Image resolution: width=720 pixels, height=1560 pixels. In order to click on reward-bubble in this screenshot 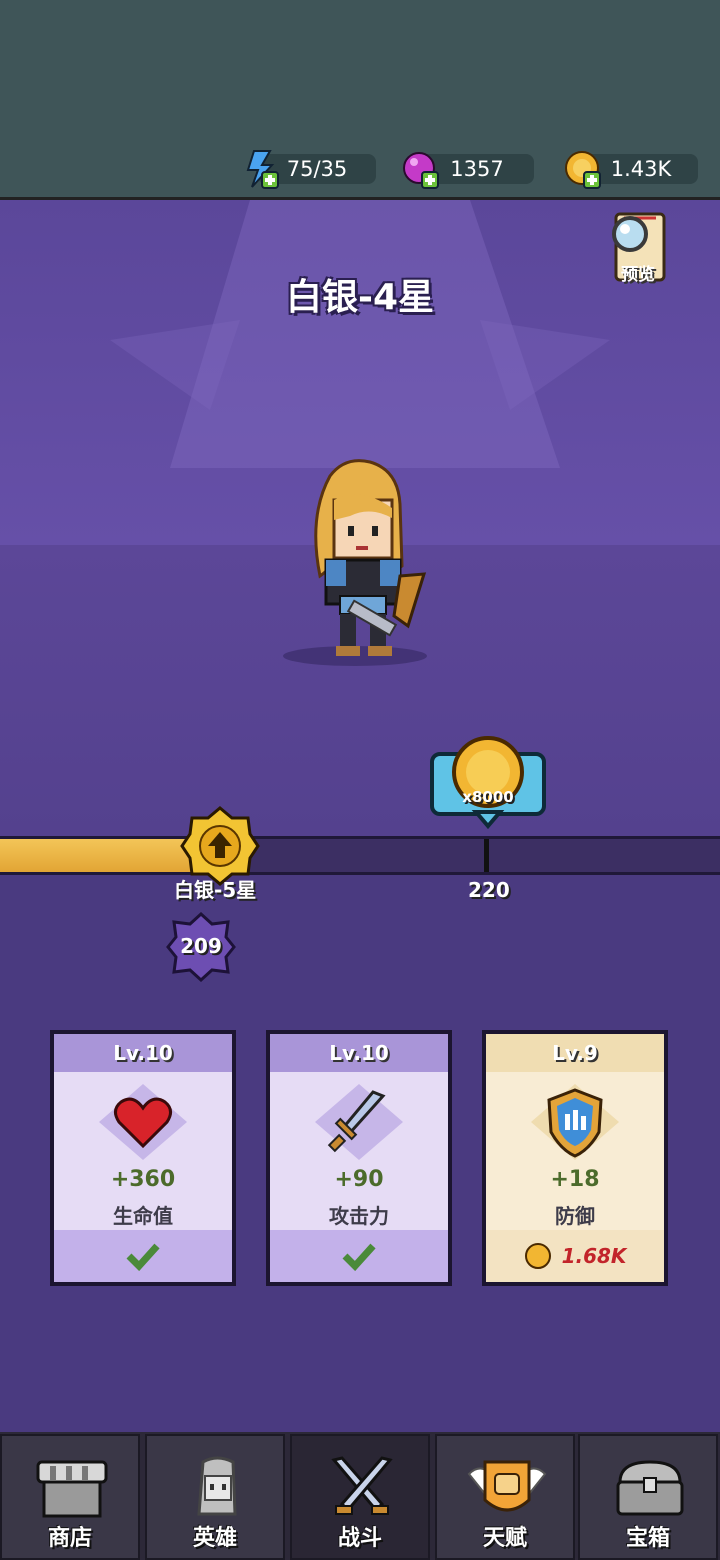, I will do `click(488, 782)`.